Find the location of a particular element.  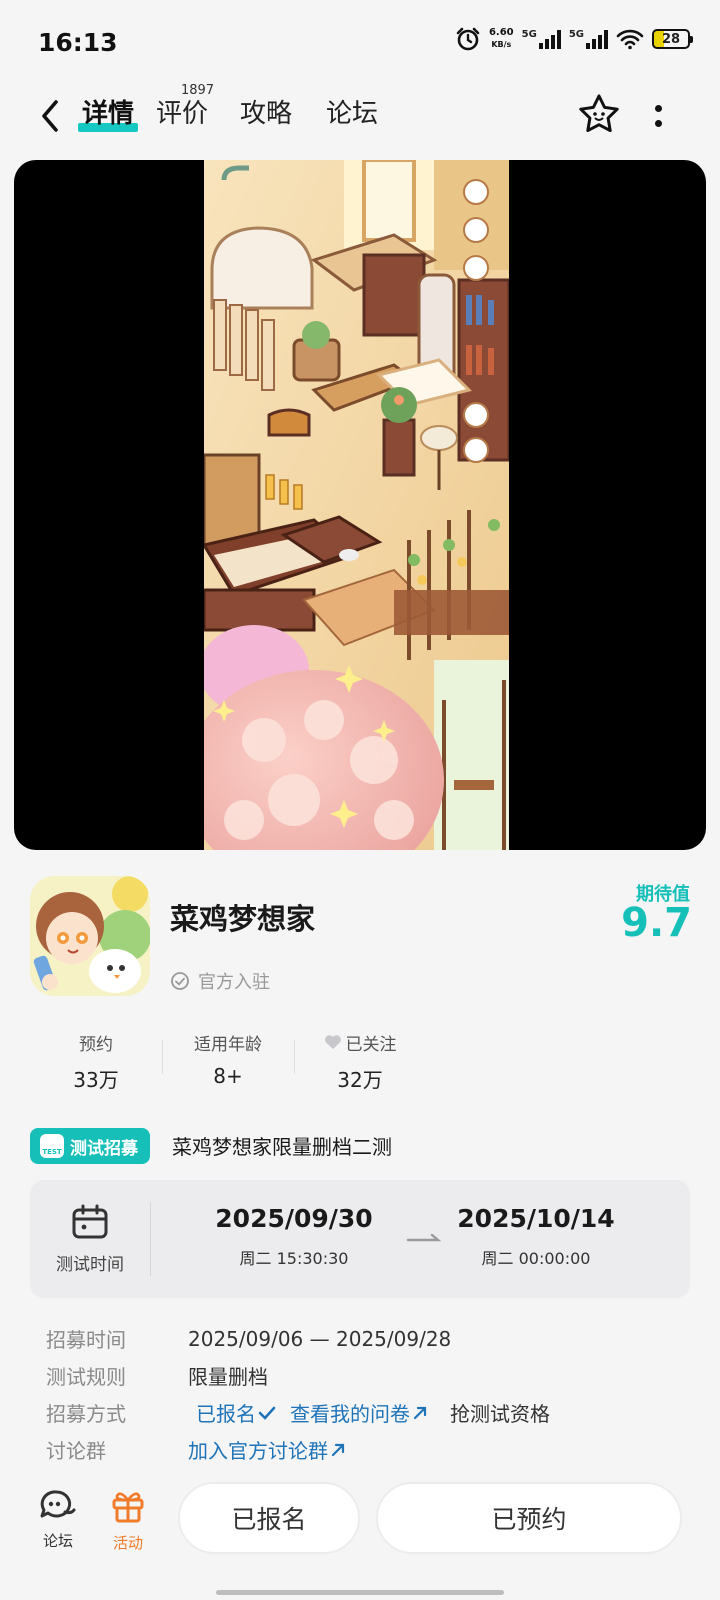

registered-text: 已报名 is located at coordinates (226, 1414).